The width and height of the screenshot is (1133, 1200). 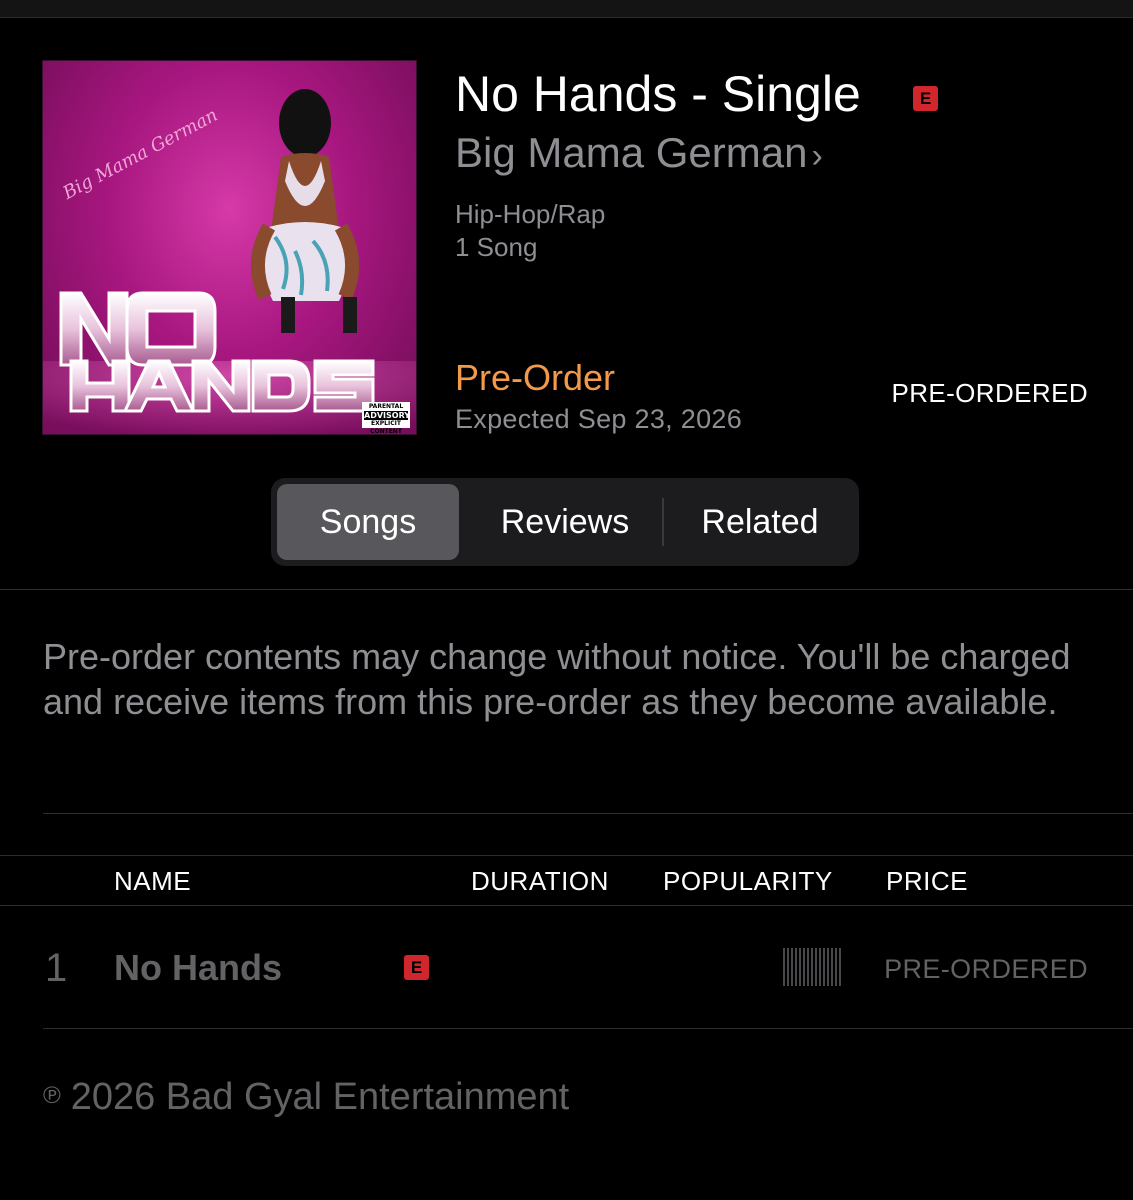 I want to click on tab-related: Related, so click(x=760, y=522).